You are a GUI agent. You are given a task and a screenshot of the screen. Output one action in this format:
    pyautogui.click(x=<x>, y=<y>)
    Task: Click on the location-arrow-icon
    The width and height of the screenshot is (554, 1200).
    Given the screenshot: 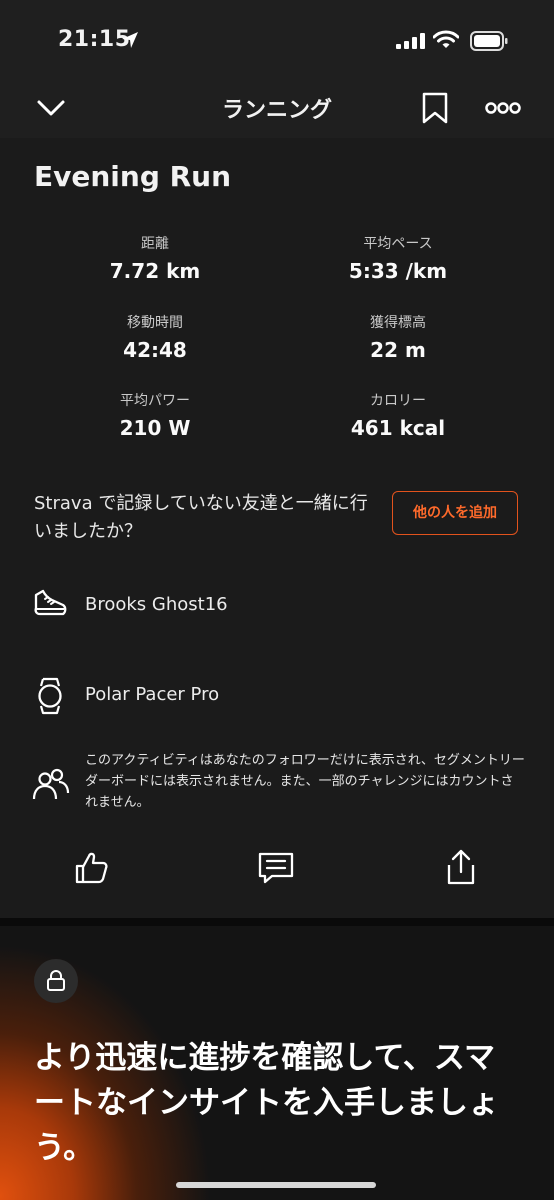 What is the action you would take?
    pyautogui.click(x=130, y=40)
    